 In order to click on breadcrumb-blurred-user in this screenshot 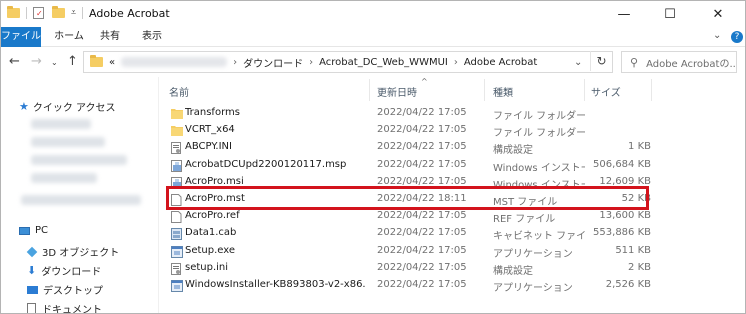, I will do `click(174, 62)`.